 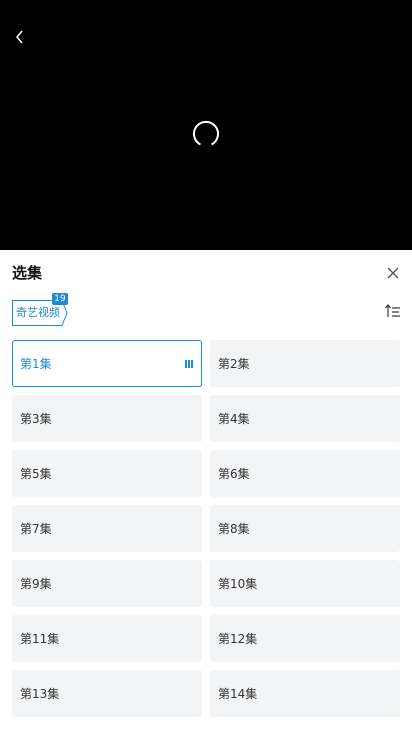 What do you see at coordinates (107, 638) in the screenshot?
I see `episode-item: 第11集` at bounding box center [107, 638].